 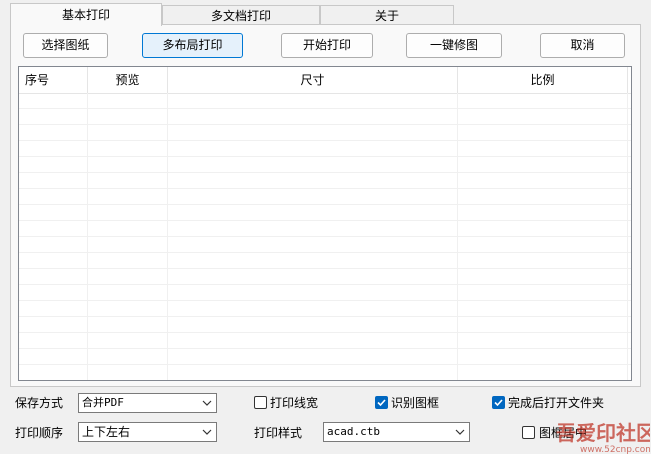 What do you see at coordinates (454, 45) in the screenshot?
I see `one-click-fix-button: 一键修图` at bounding box center [454, 45].